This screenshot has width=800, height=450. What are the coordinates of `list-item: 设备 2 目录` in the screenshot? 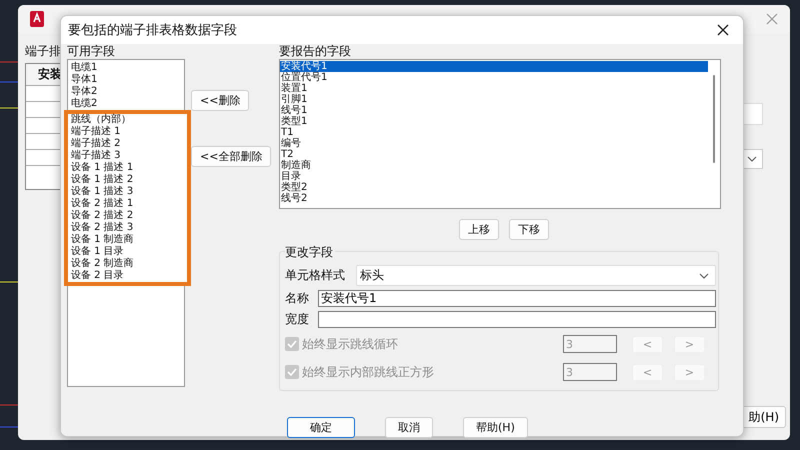 It's located at (127, 278).